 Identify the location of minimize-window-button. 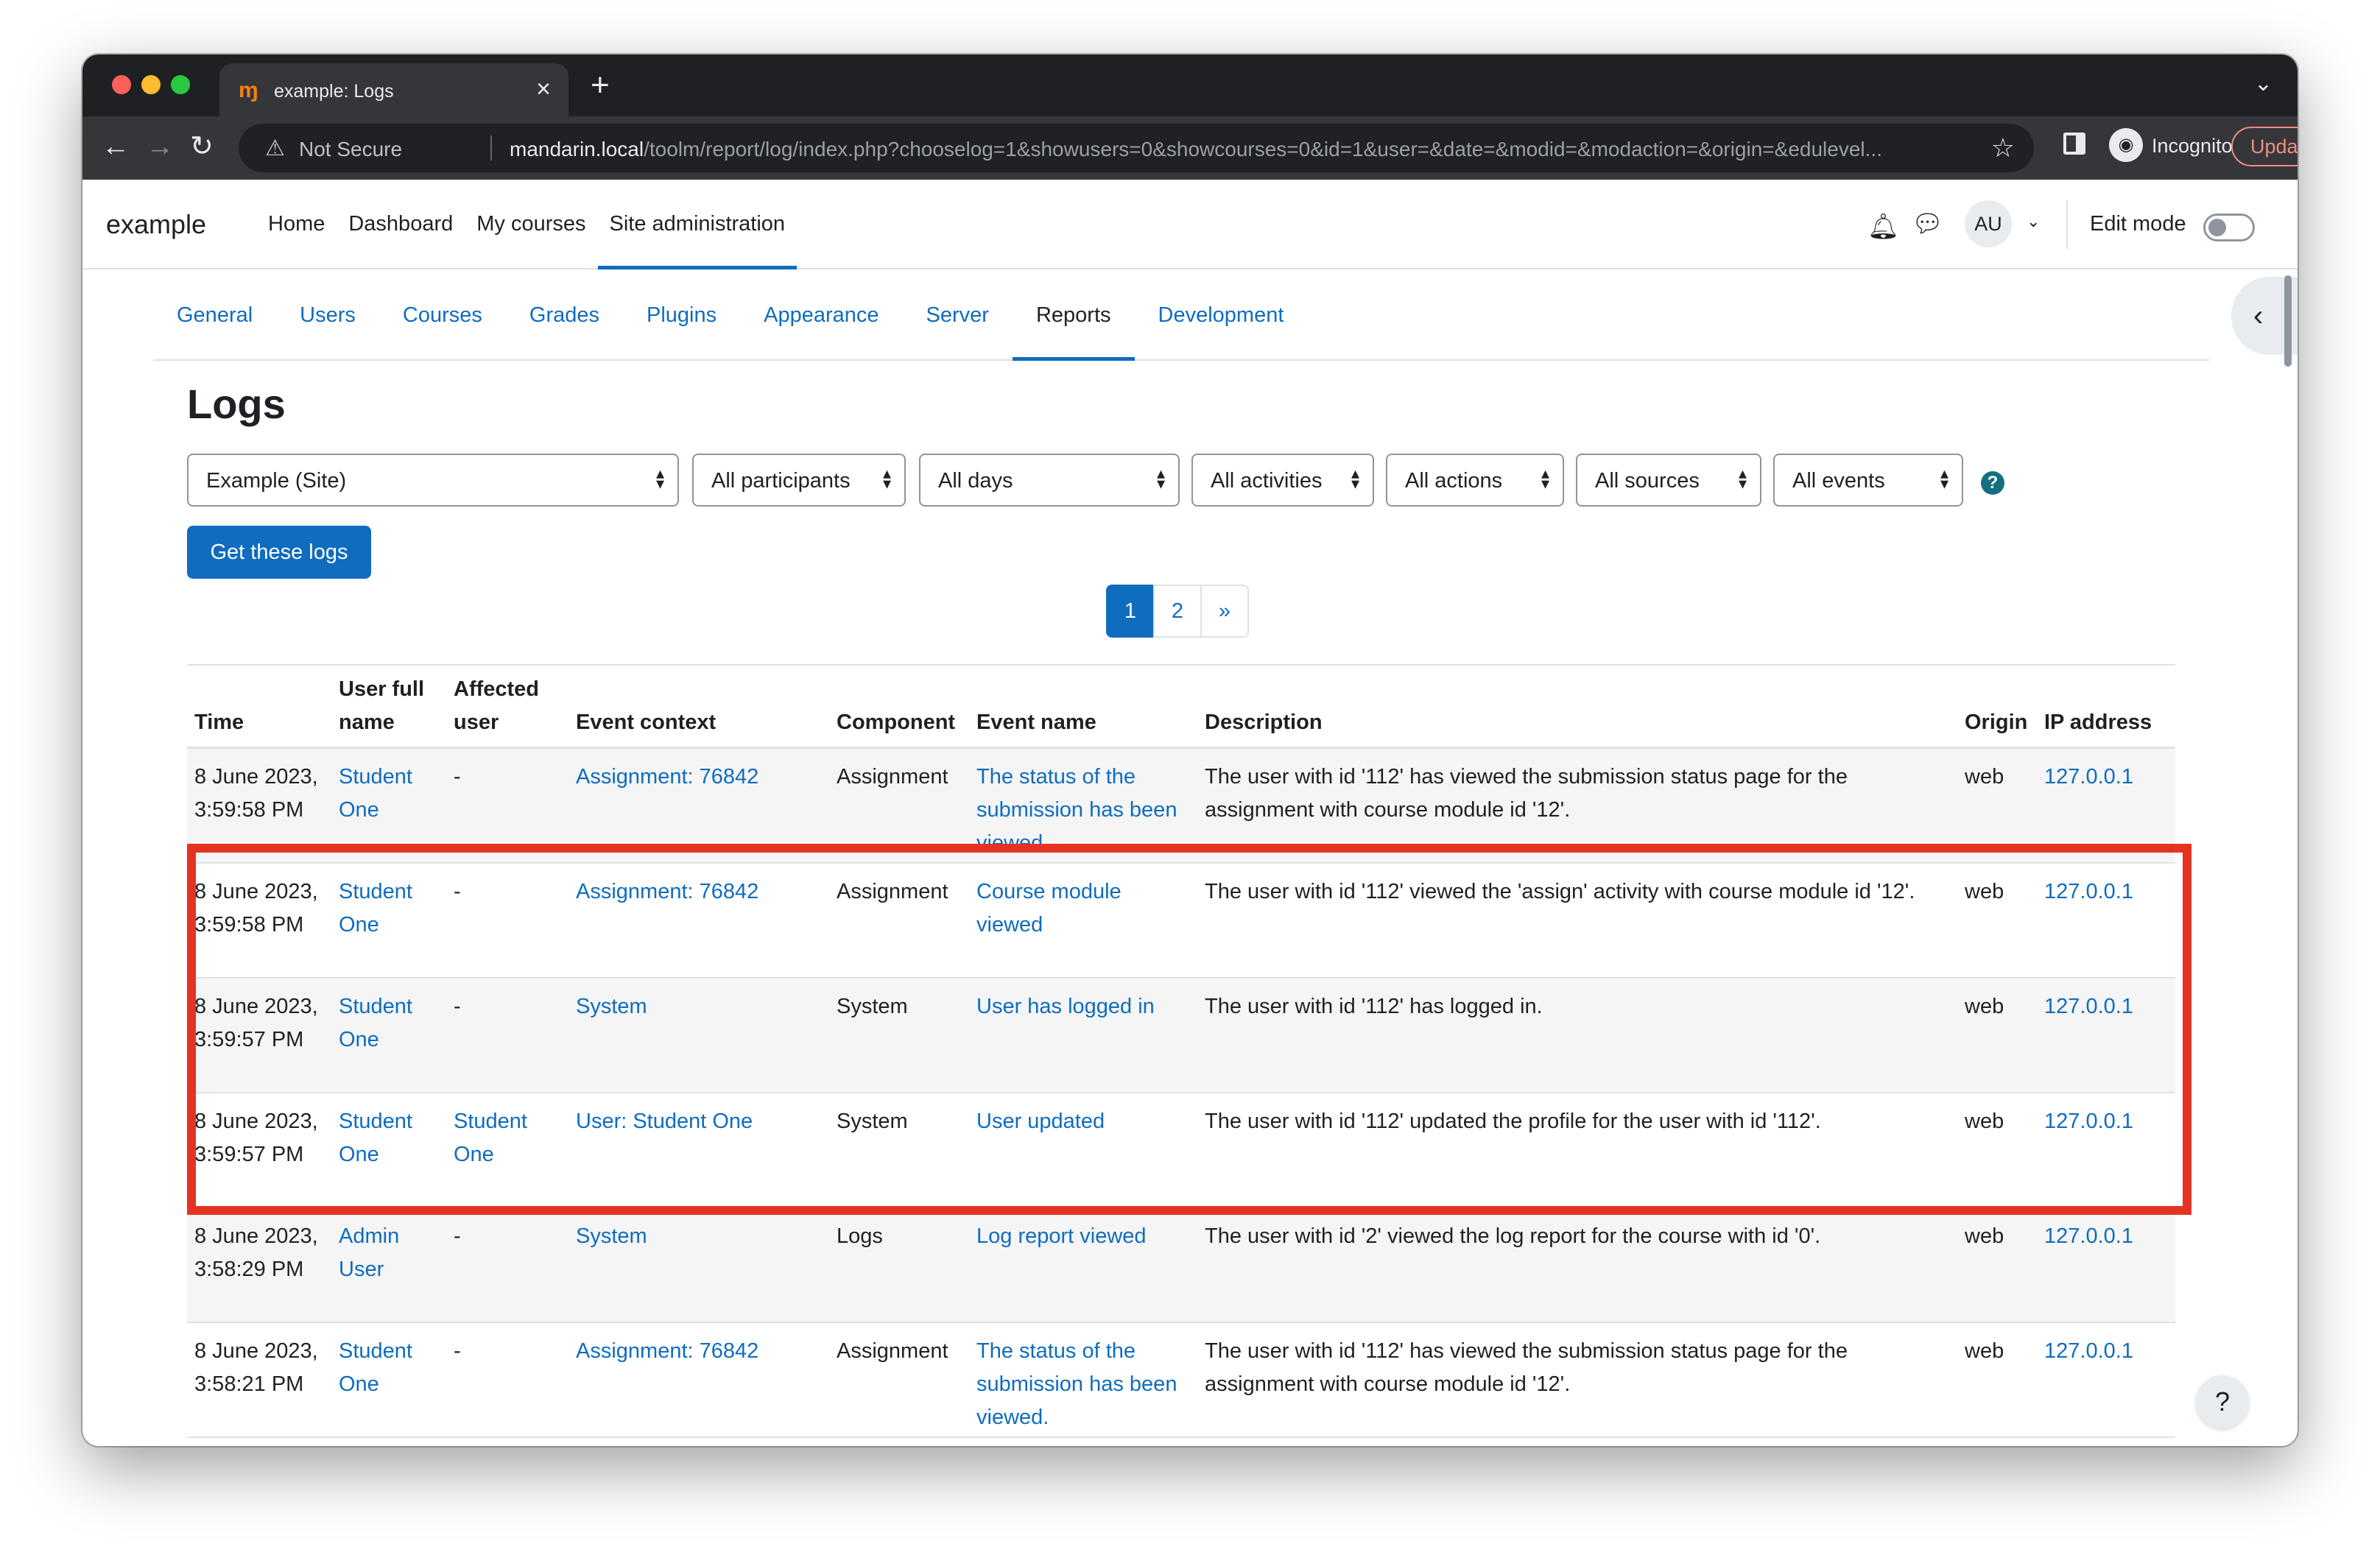
(151, 85).